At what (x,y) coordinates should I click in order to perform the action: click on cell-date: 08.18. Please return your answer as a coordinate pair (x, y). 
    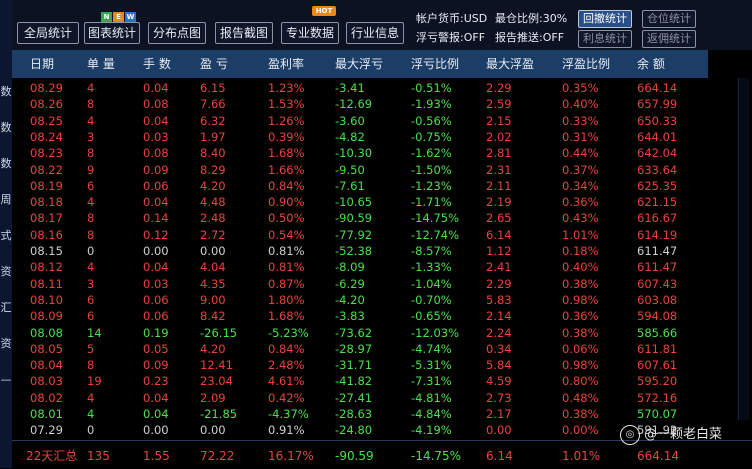
    Looking at the image, I should click on (46, 202).